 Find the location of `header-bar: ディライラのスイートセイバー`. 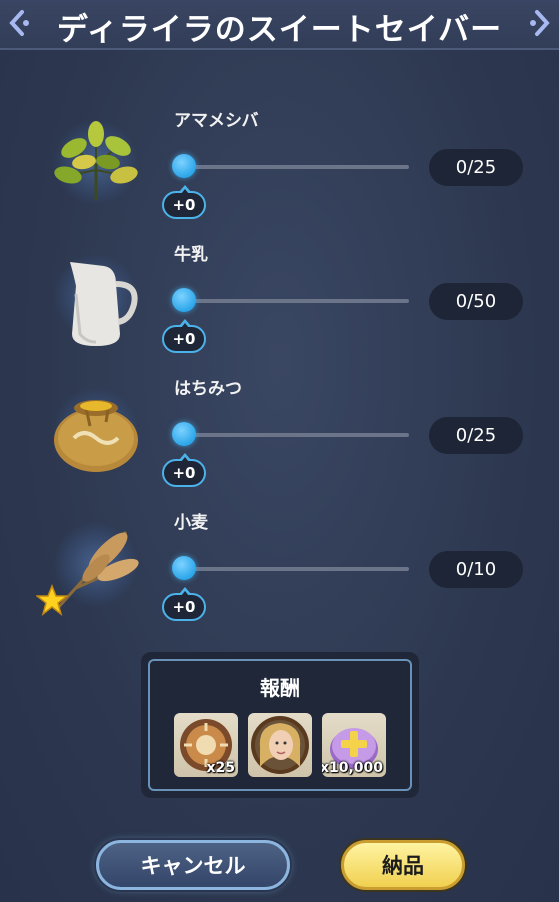

header-bar: ディライラのスイートセイバー is located at coordinates (279, 25).